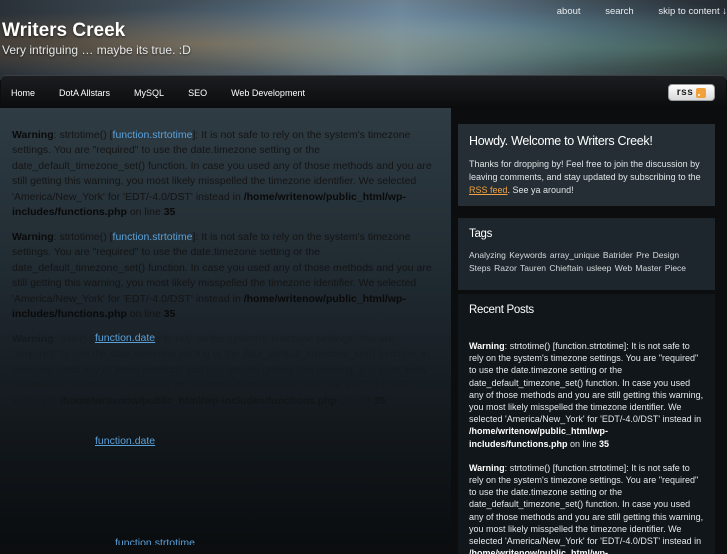 Image resolution: width=727 pixels, height=554 pixels. What do you see at coordinates (197, 93) in the screenshot?
I see `nav-item-seo: SEO` at bounding box center [197, 93].